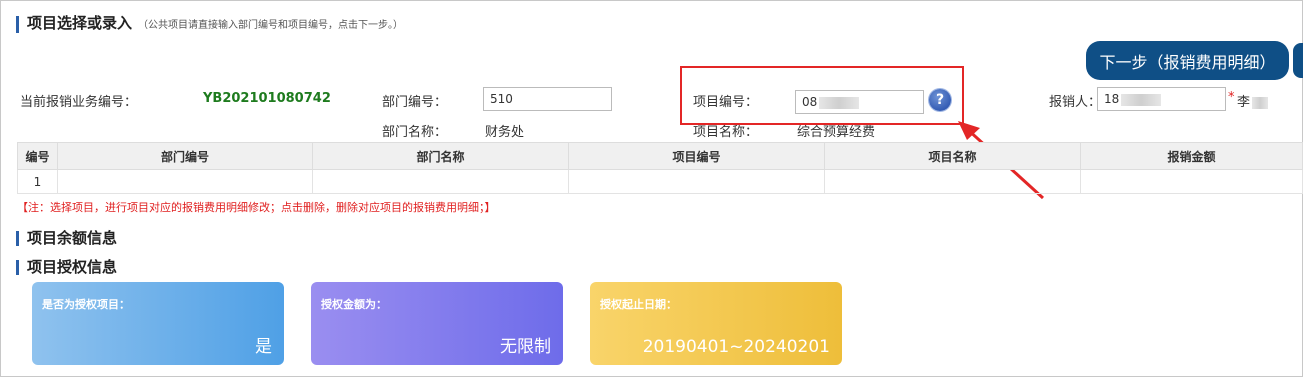 This screenshot has width=1303, height=377. What do you see at coordinates (952, 181) in the screenshot?
I see `cell-project-name` at bounding box center [952, 181].